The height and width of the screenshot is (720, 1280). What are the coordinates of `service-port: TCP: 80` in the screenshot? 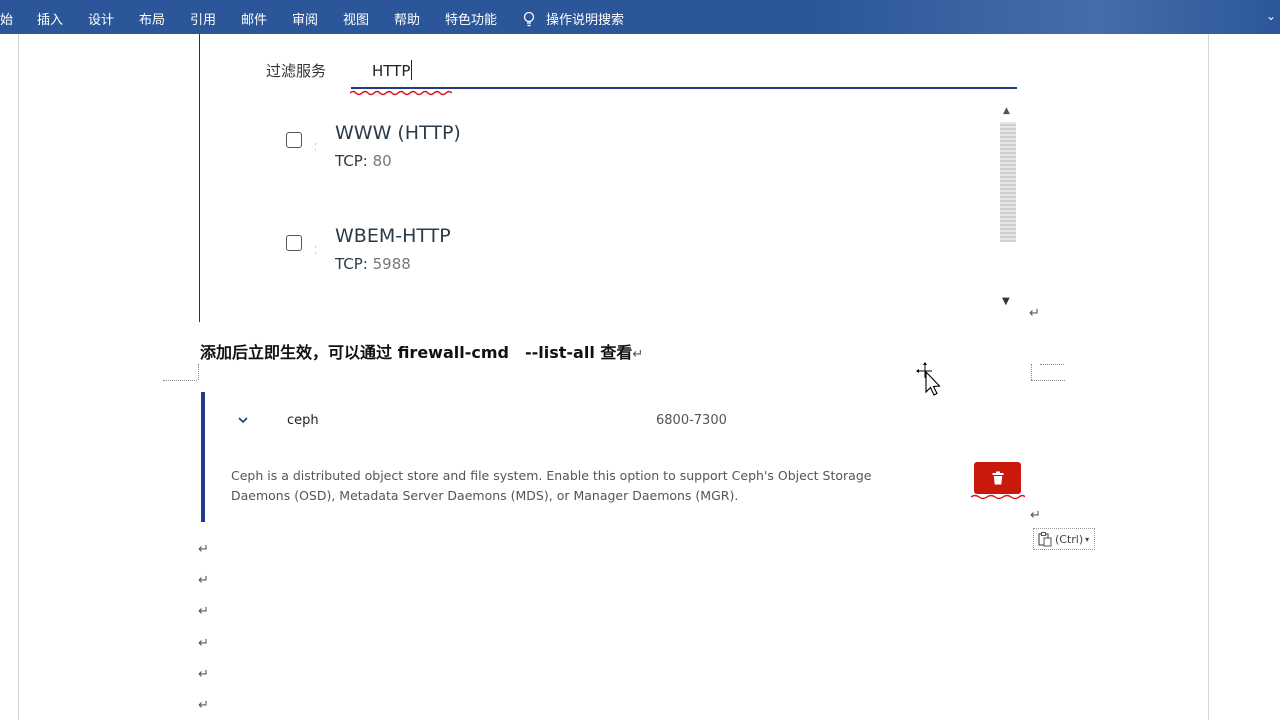 It's located at (363, 161).